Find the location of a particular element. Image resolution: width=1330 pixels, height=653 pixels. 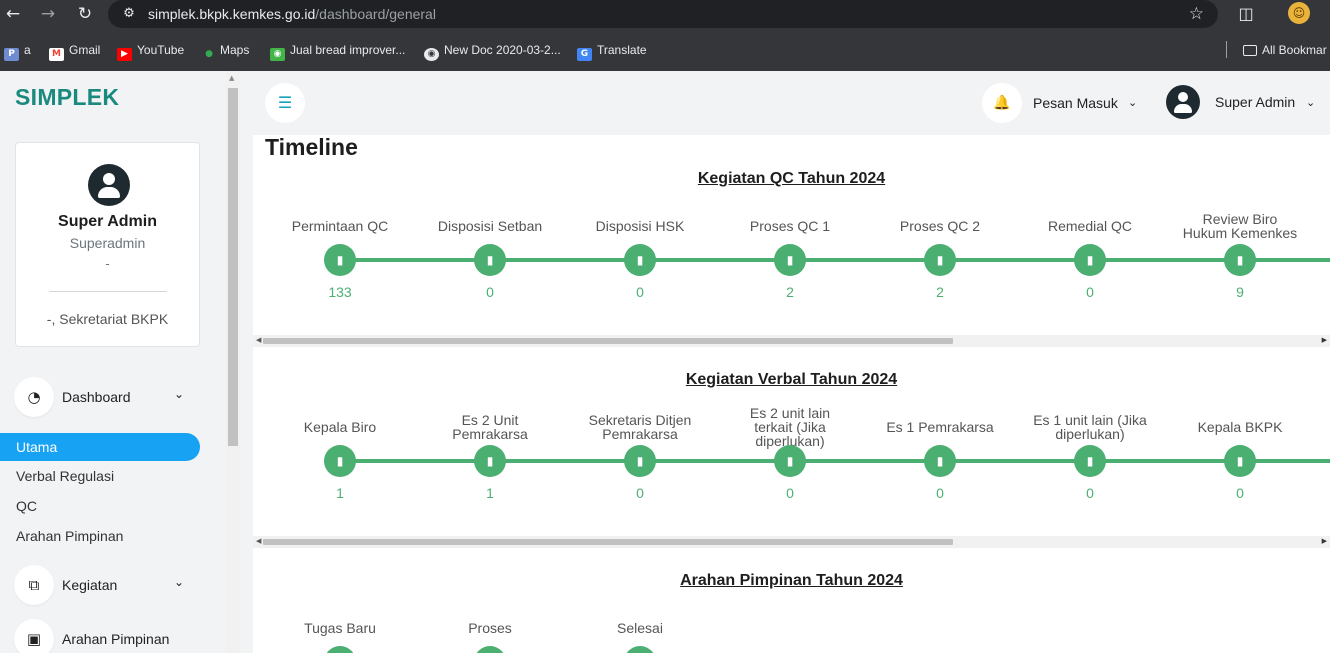

bookmark-label: Translate is located at coordinates (622, 50).